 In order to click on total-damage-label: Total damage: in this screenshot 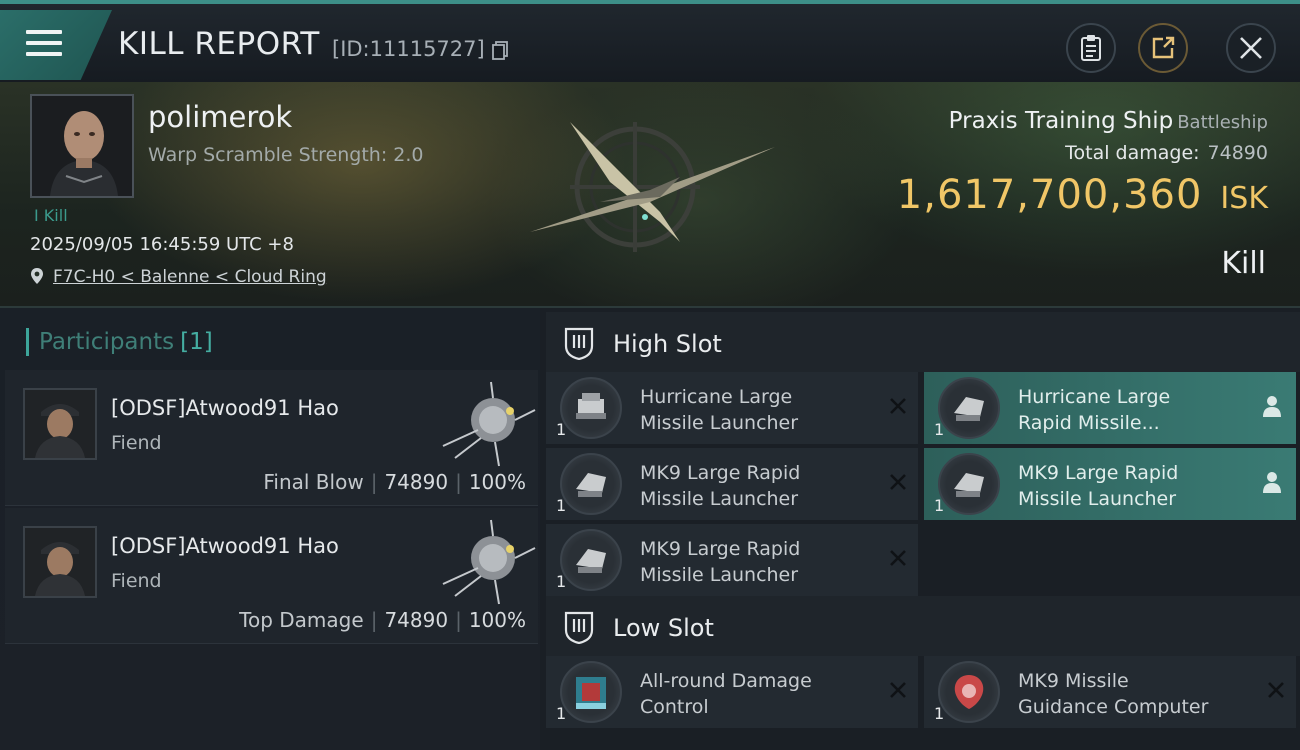, I will do `click(1132, 153)`.